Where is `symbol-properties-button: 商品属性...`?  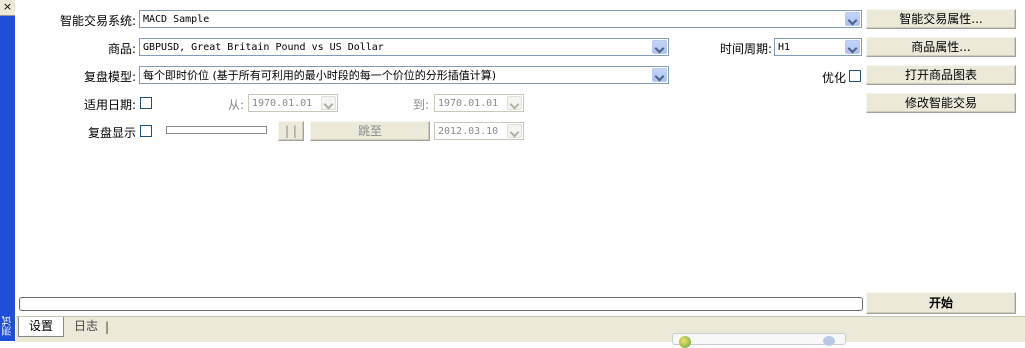 symbol-properties-button: 商品属性... is located at coordinates (941, 47).